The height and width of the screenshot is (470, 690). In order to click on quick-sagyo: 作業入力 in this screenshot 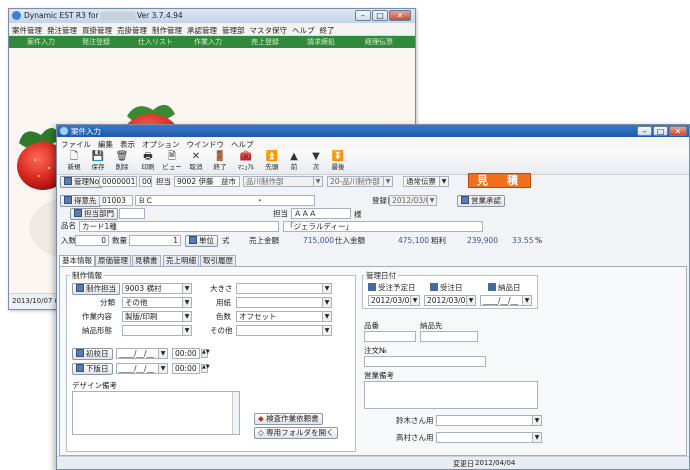, I will do `click(208, 42)`.